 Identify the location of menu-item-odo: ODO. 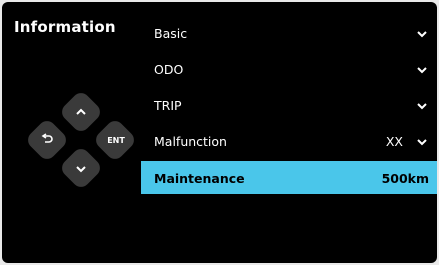
(289, 70).